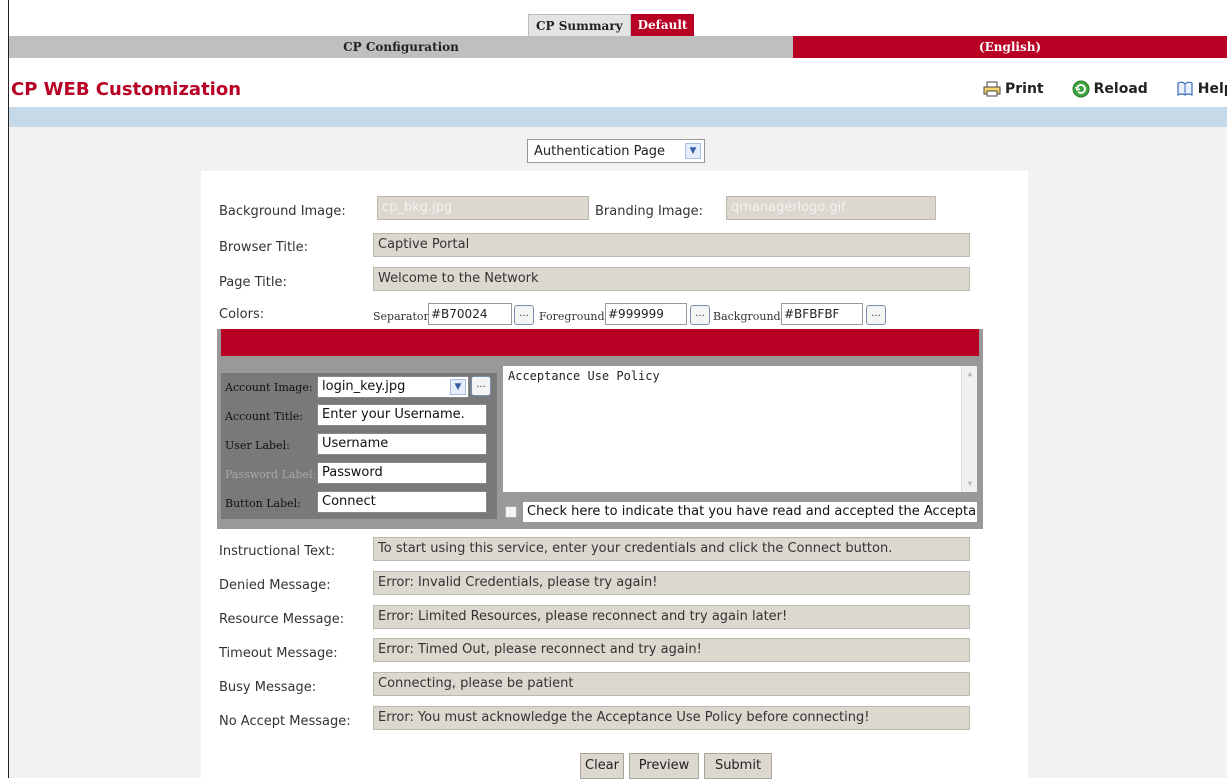 The height and width of the screenshot is (779, 1227). I want to click on page-type-select: Authentication Page ▼, so click(616, 151).